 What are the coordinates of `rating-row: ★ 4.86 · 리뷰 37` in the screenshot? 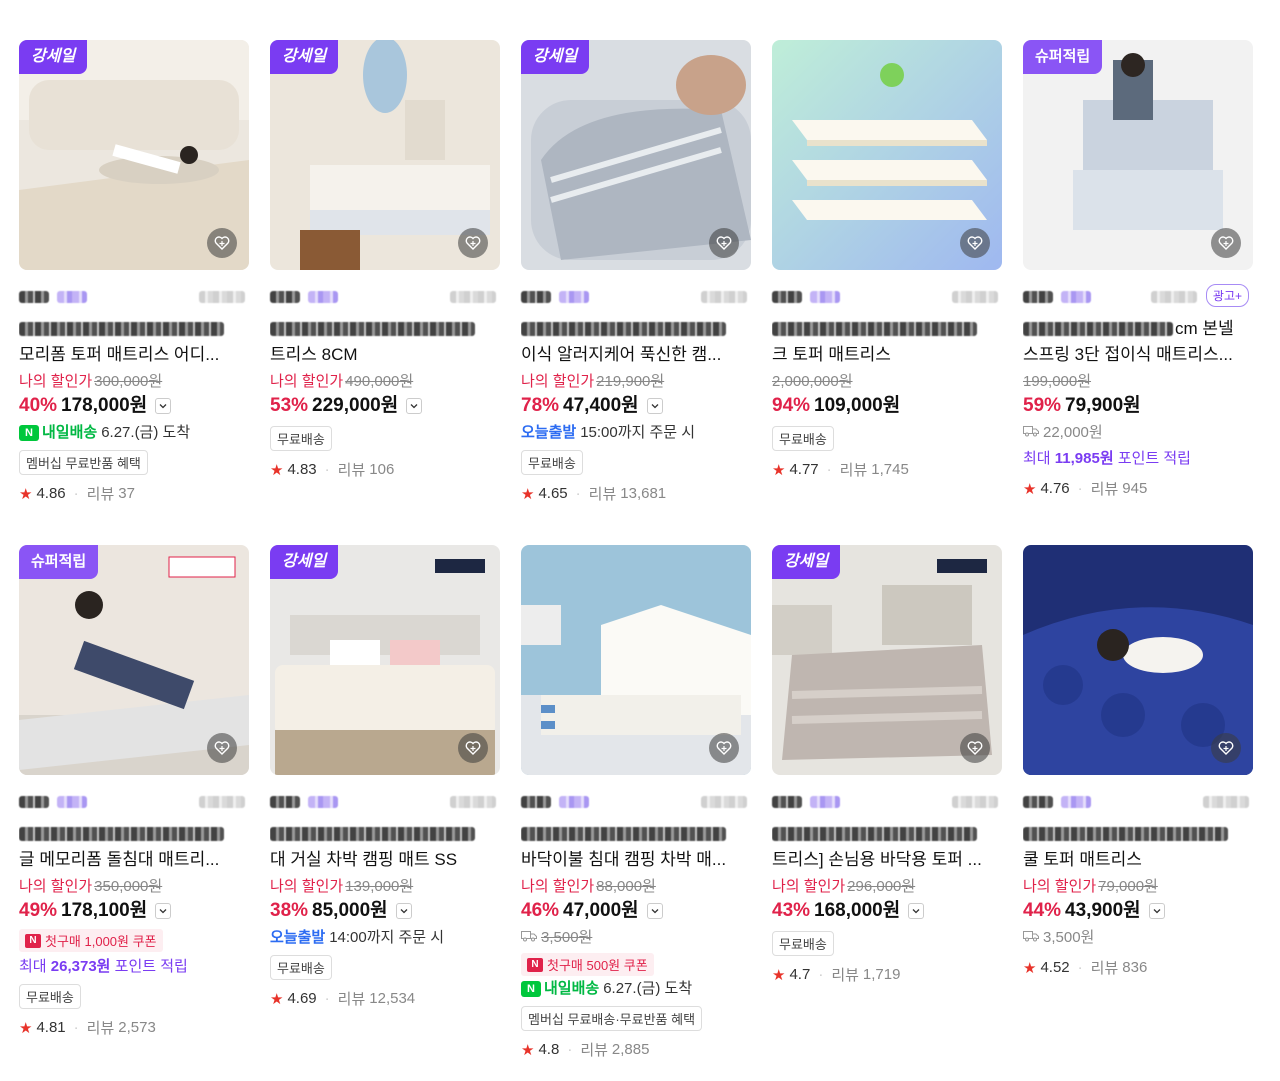 It's located at (134, 493).